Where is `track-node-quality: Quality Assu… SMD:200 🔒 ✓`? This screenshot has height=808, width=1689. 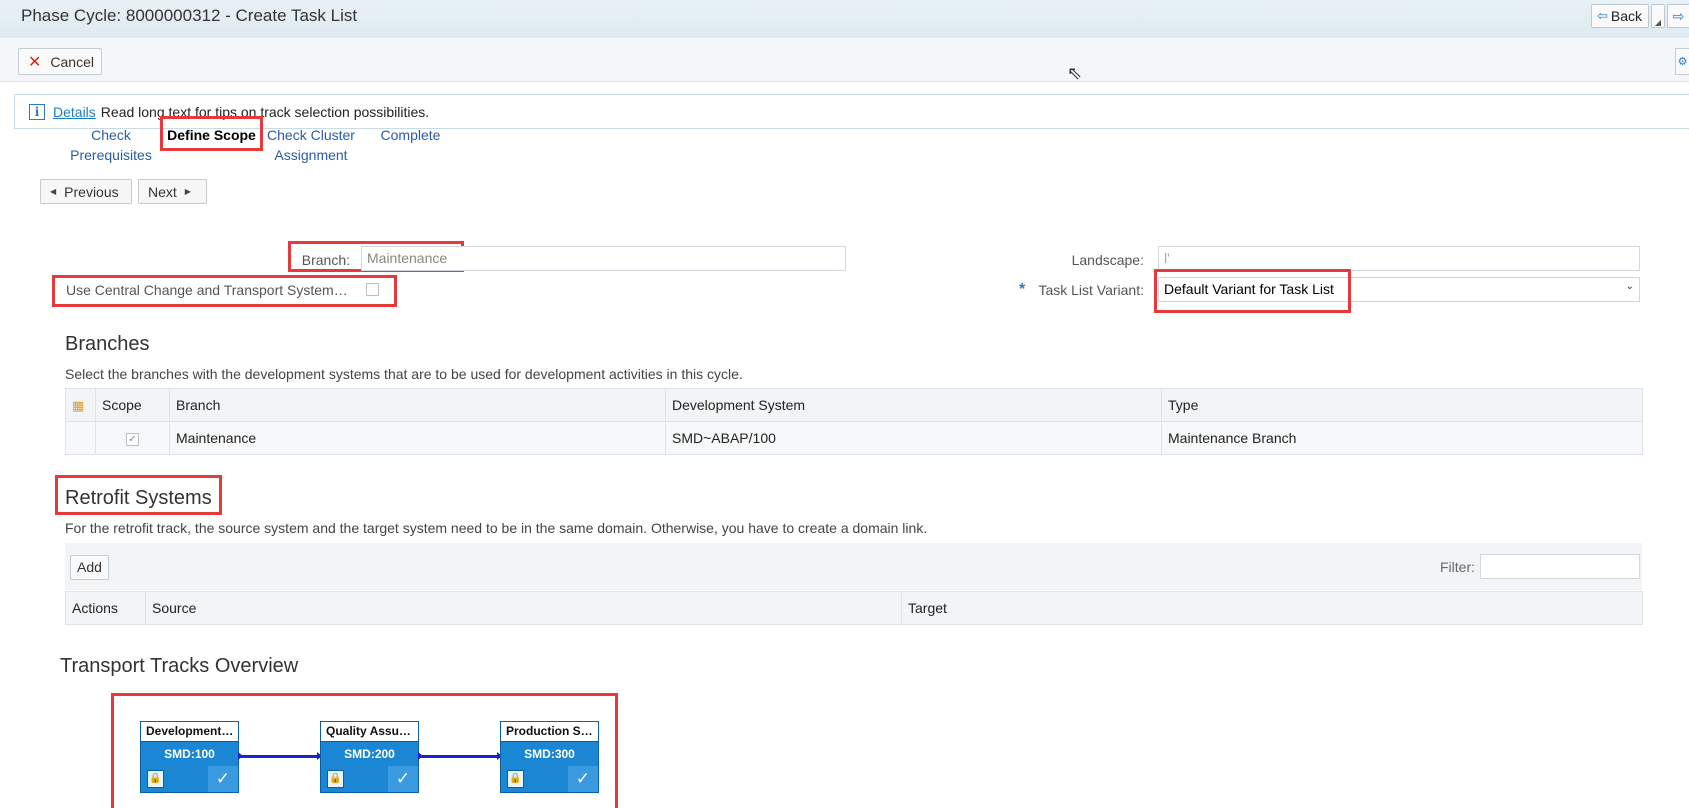 track-node-quality: Quality Assu… SMD:200 🔒 ✓ is located at coordinates (369, 757).